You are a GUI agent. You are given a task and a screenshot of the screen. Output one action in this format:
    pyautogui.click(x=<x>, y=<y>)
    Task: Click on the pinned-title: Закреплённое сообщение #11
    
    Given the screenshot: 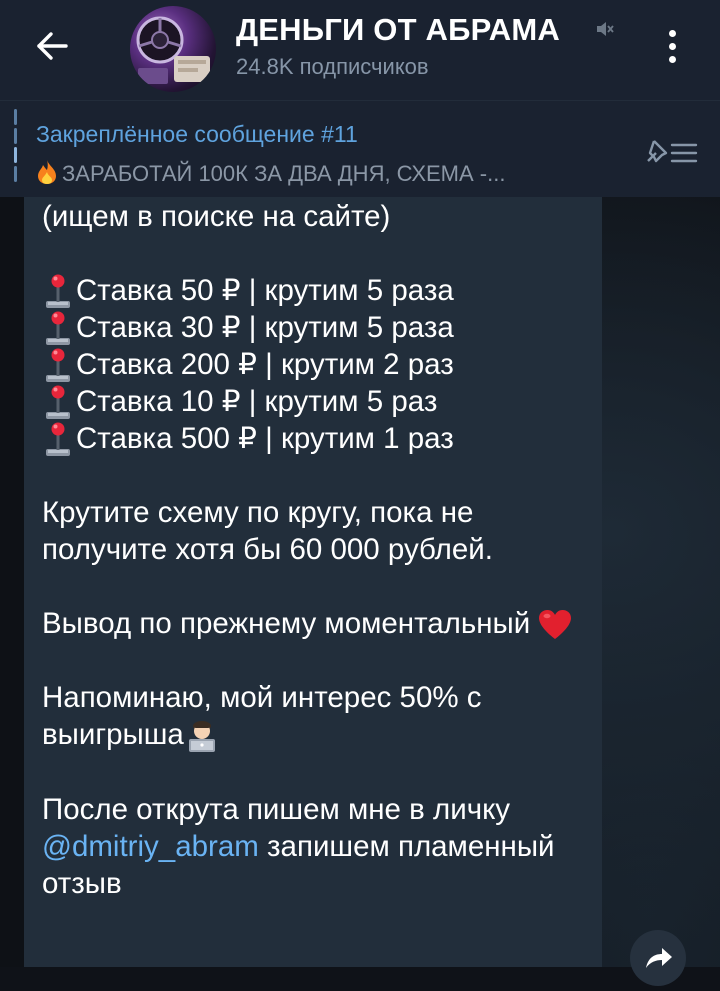 What is the action you would take?
    pyautogui.click(x=197, y=134)
    